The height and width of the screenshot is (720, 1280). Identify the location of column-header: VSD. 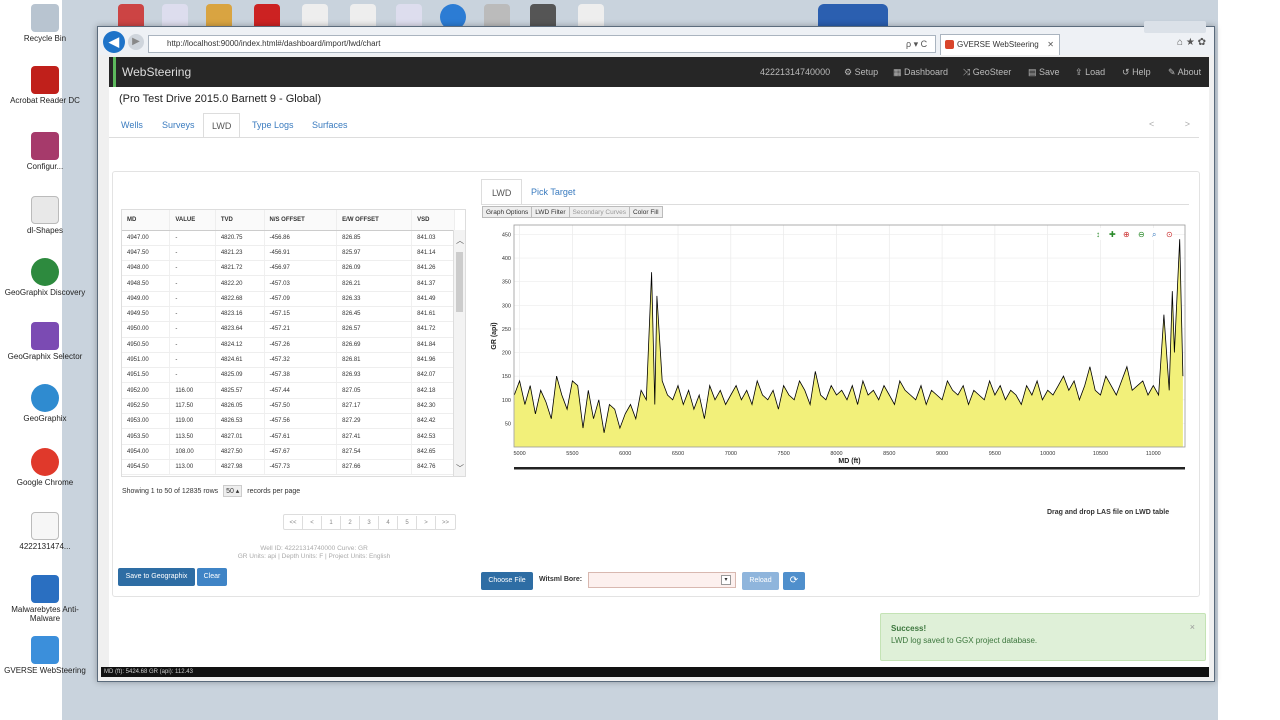
(433, 220).